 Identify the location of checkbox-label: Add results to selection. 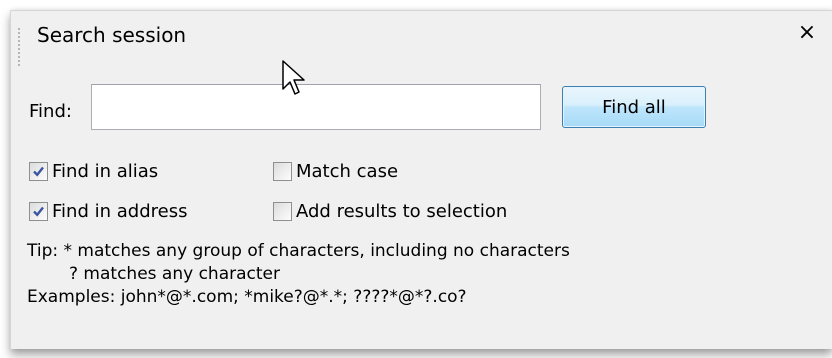
(402, 211).